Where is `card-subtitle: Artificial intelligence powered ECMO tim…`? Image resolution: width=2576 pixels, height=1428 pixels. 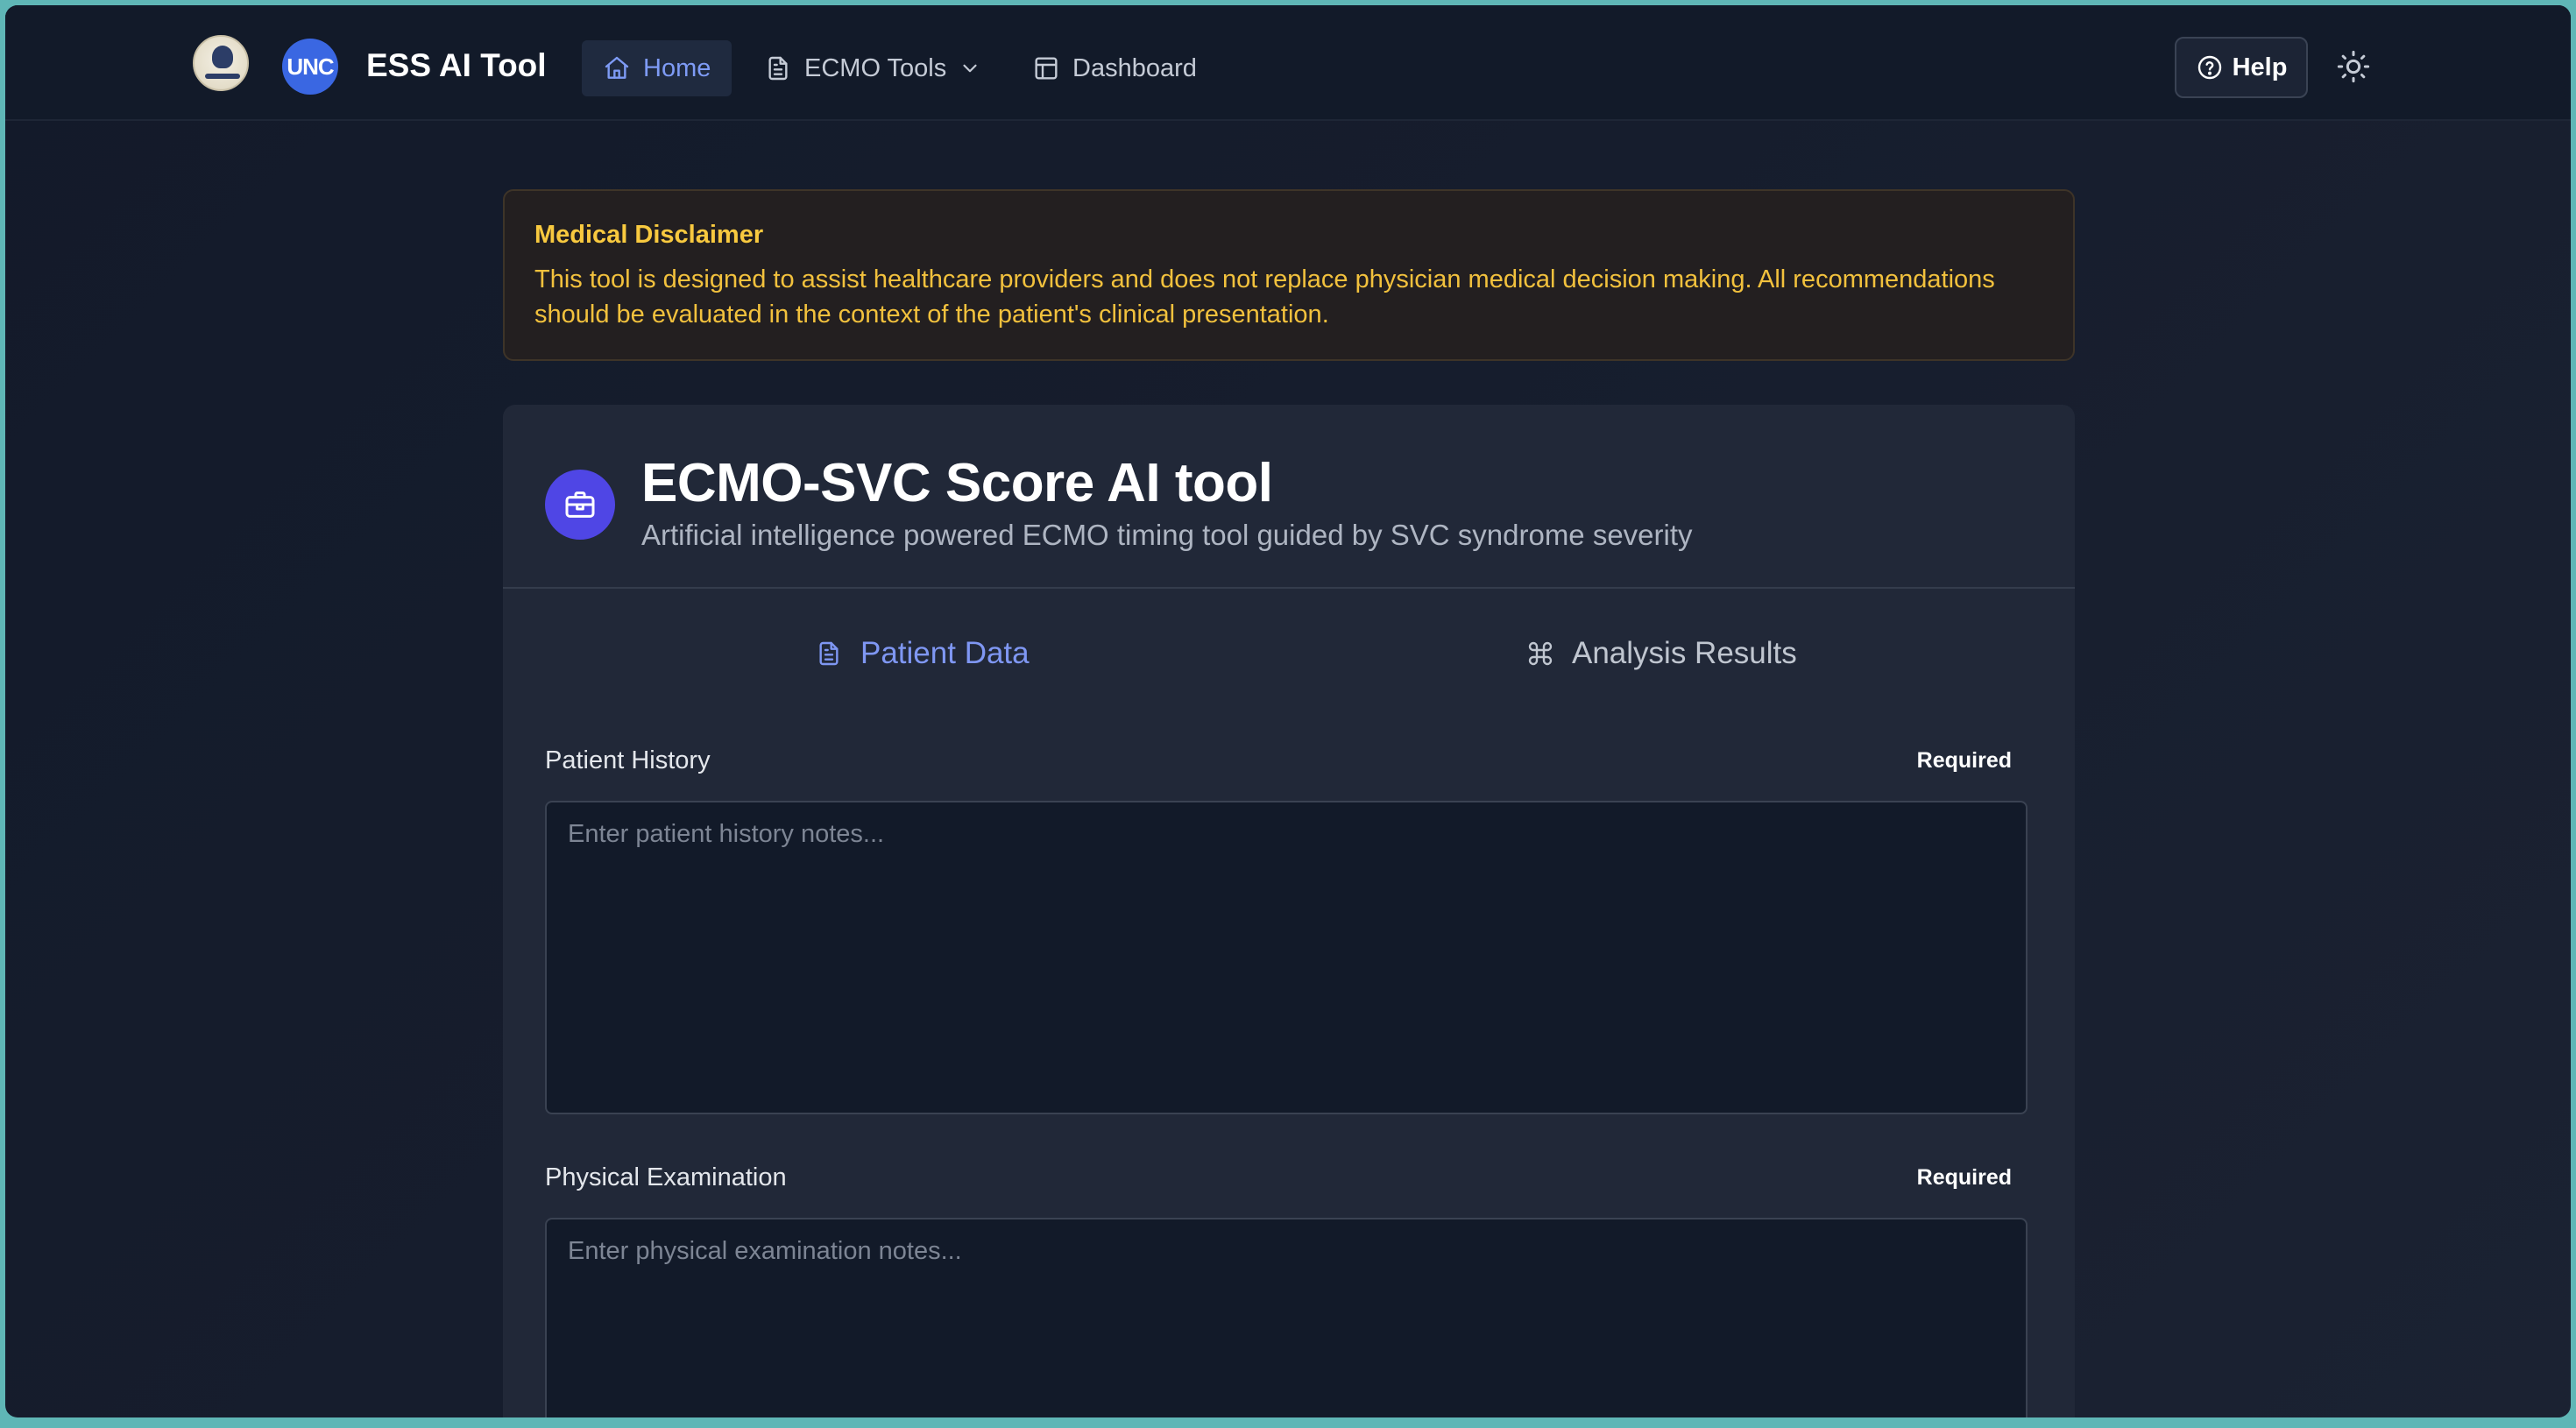 card-subtitle: Artificial intelligence powered ECMO tim… is located at coordinates (1167, 535).